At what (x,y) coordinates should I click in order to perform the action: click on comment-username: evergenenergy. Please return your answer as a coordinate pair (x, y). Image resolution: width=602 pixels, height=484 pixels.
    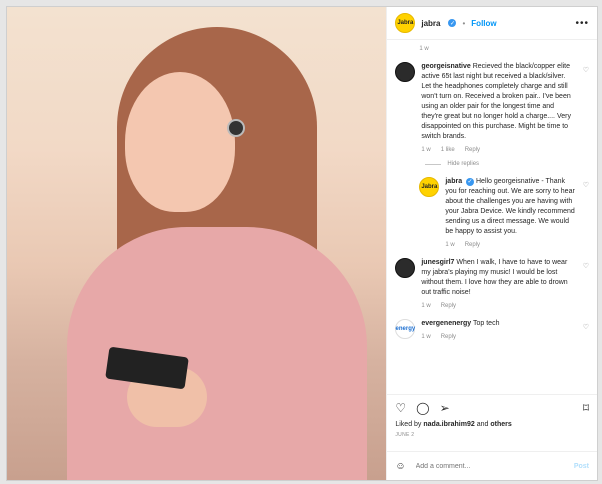
    Looking at the image, I should click on (446, 323).